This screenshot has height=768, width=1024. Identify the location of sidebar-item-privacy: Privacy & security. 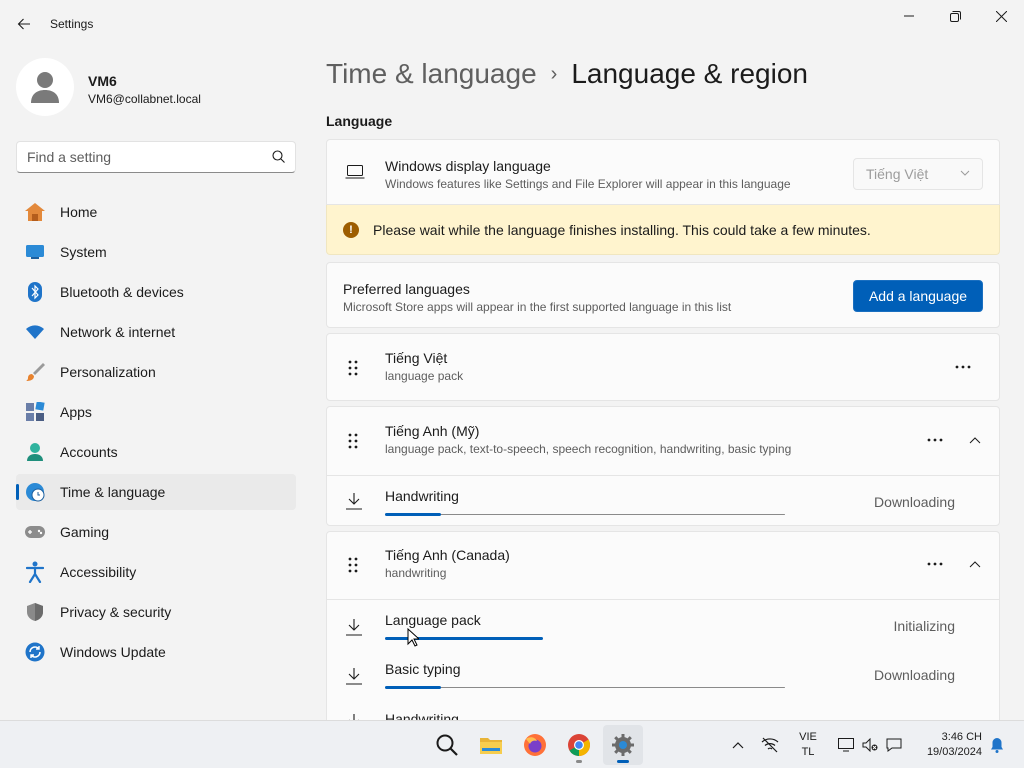
(156, 612).